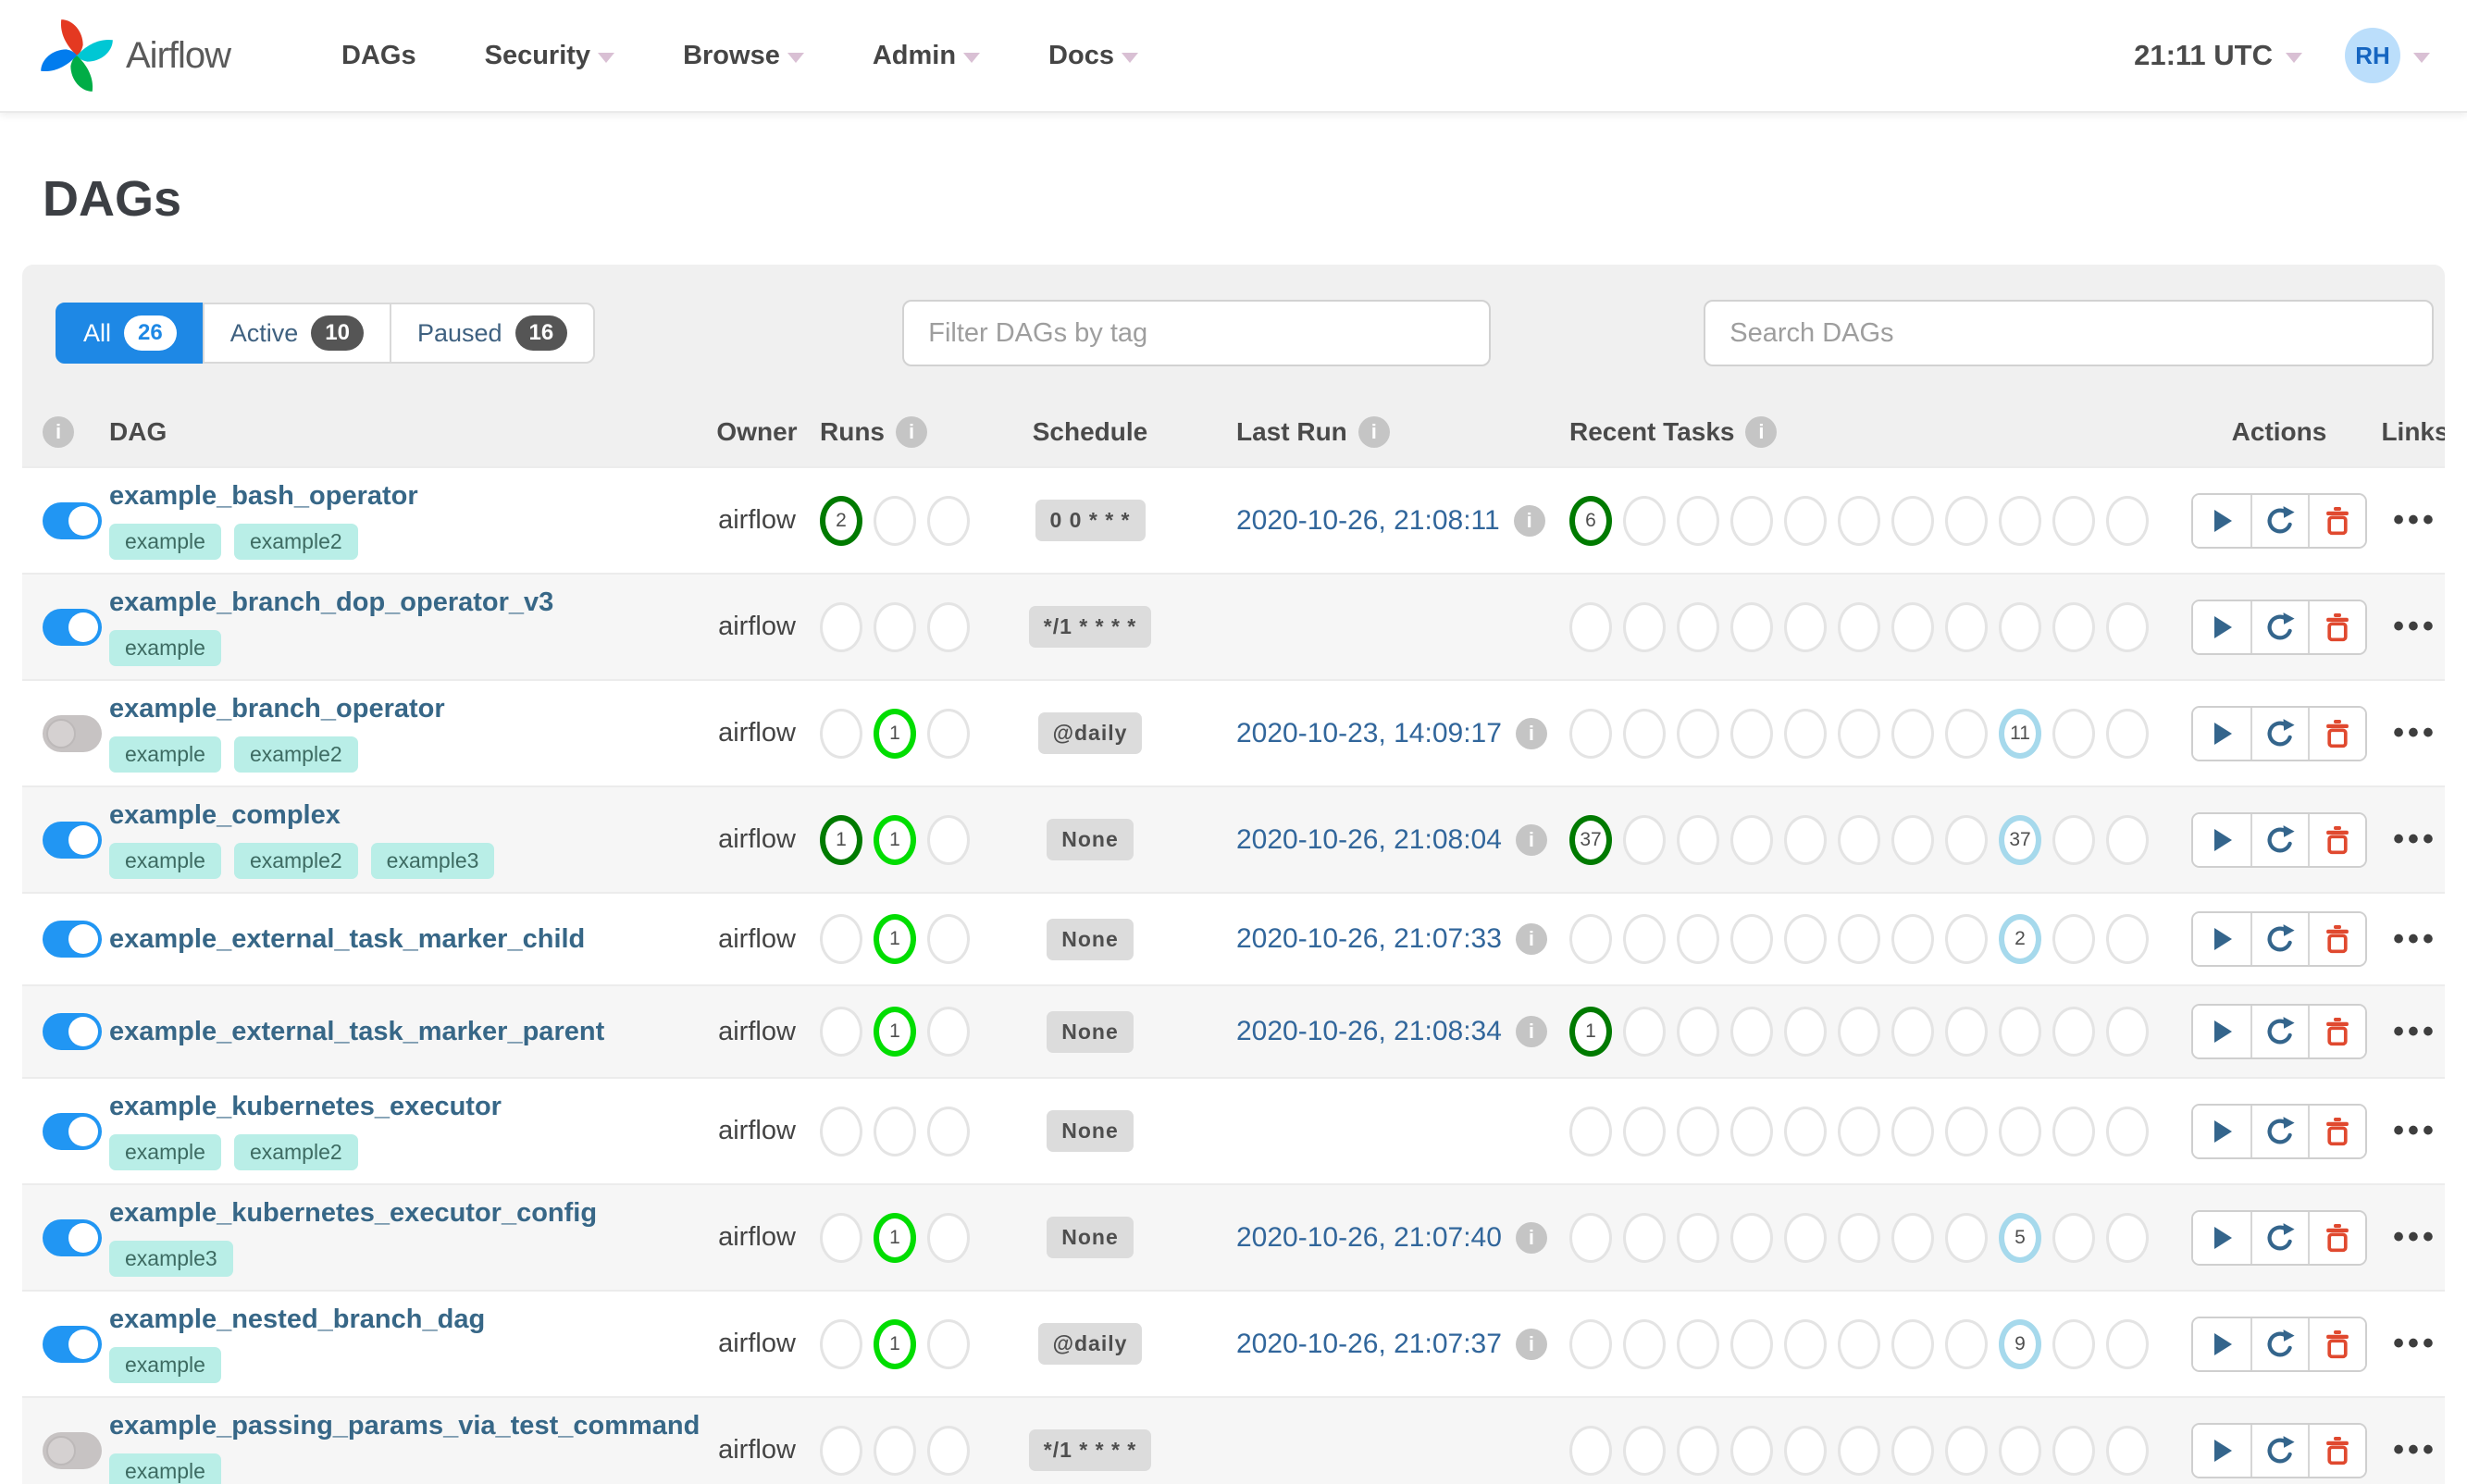  What do you see at coordinates (2020, 939) in the screenshot?
I see `task-status-circle: 2` at bounding box center [2020, 939].